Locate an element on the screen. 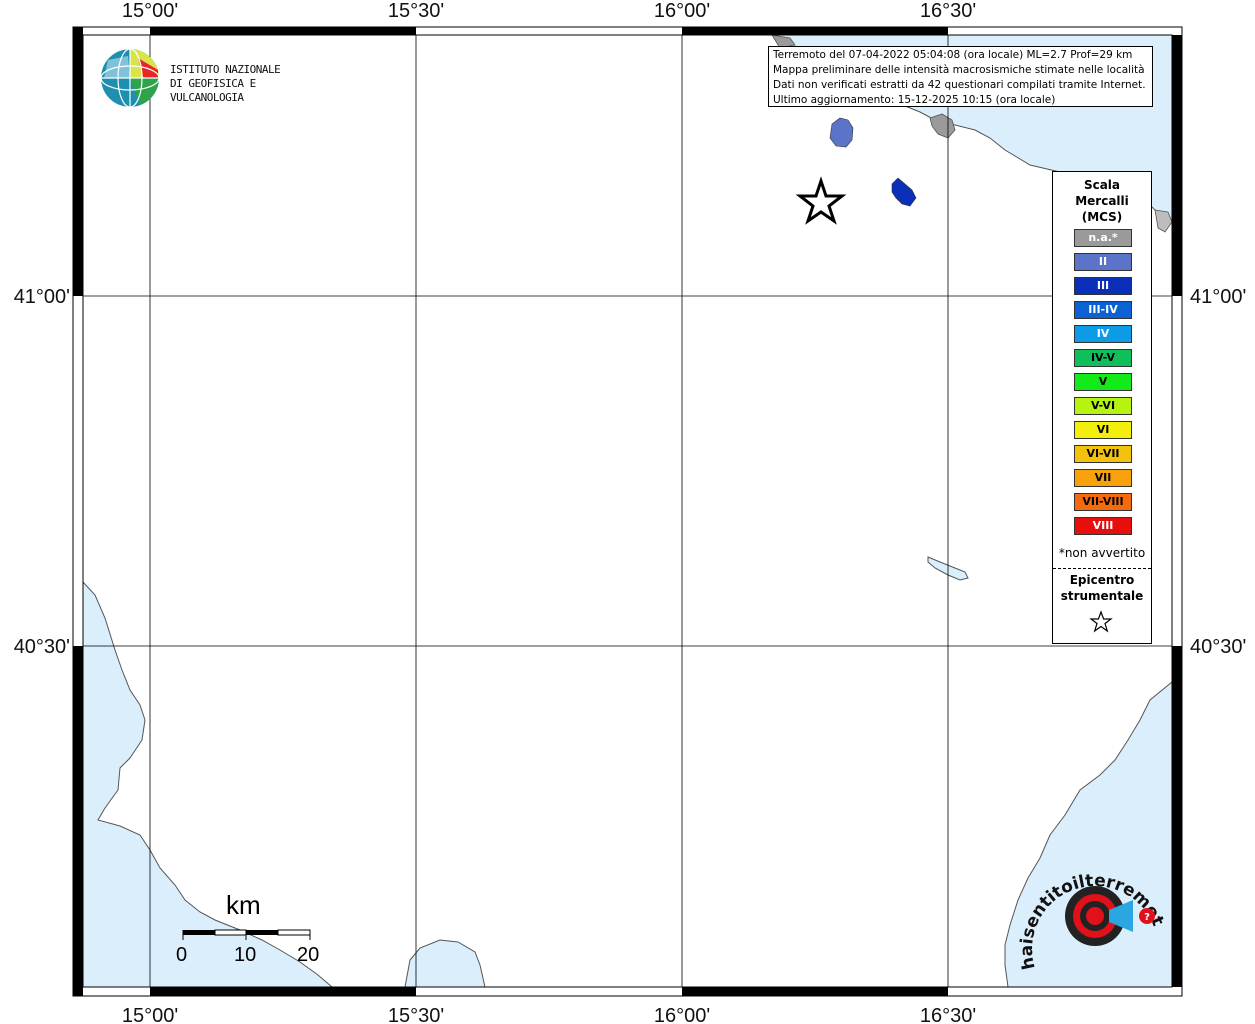  legend-item-iv: IV is located at coordinates (1103, 334).